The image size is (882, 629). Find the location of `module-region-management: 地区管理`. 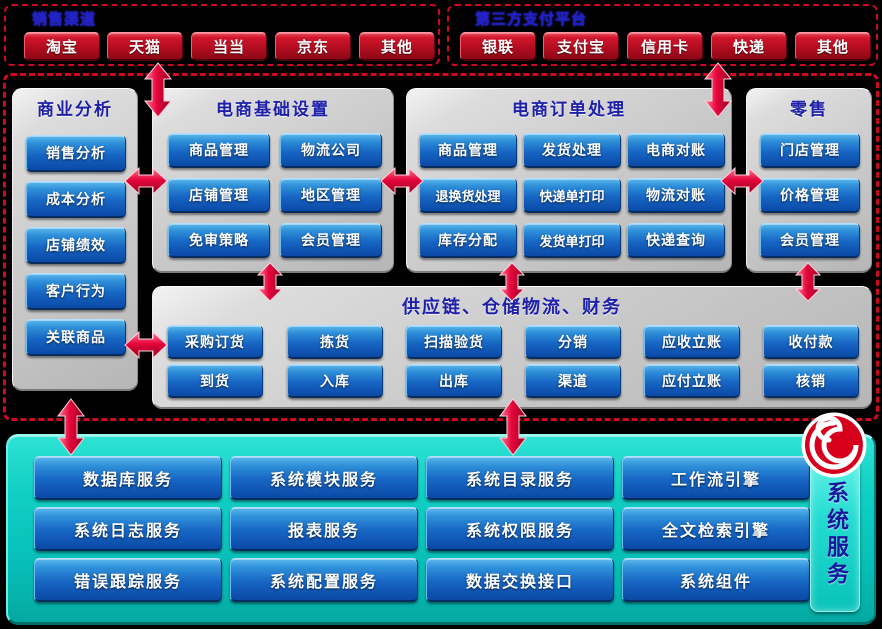

module-region-management: 地区管理 is located at coordinates (331, 195).